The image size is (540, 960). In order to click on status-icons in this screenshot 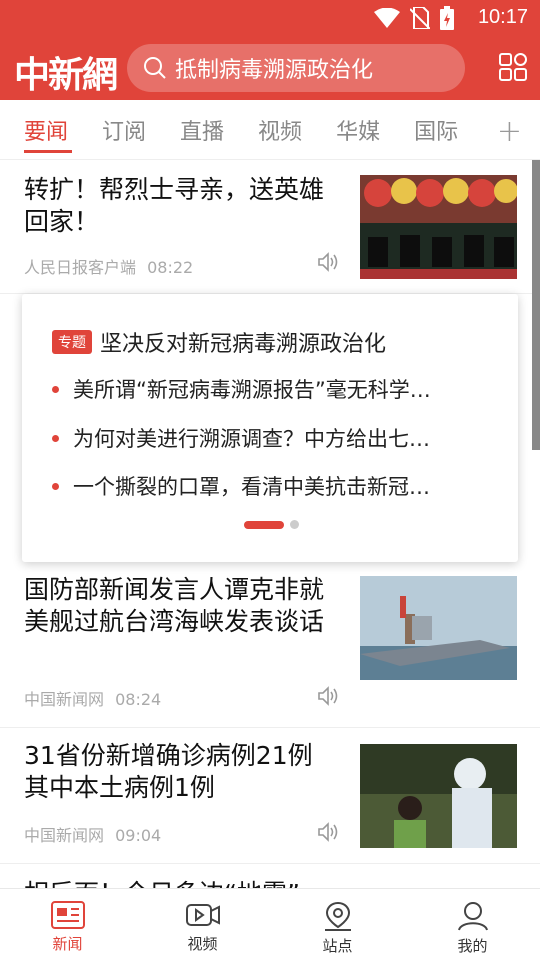, I will do `click(414, 18)`.